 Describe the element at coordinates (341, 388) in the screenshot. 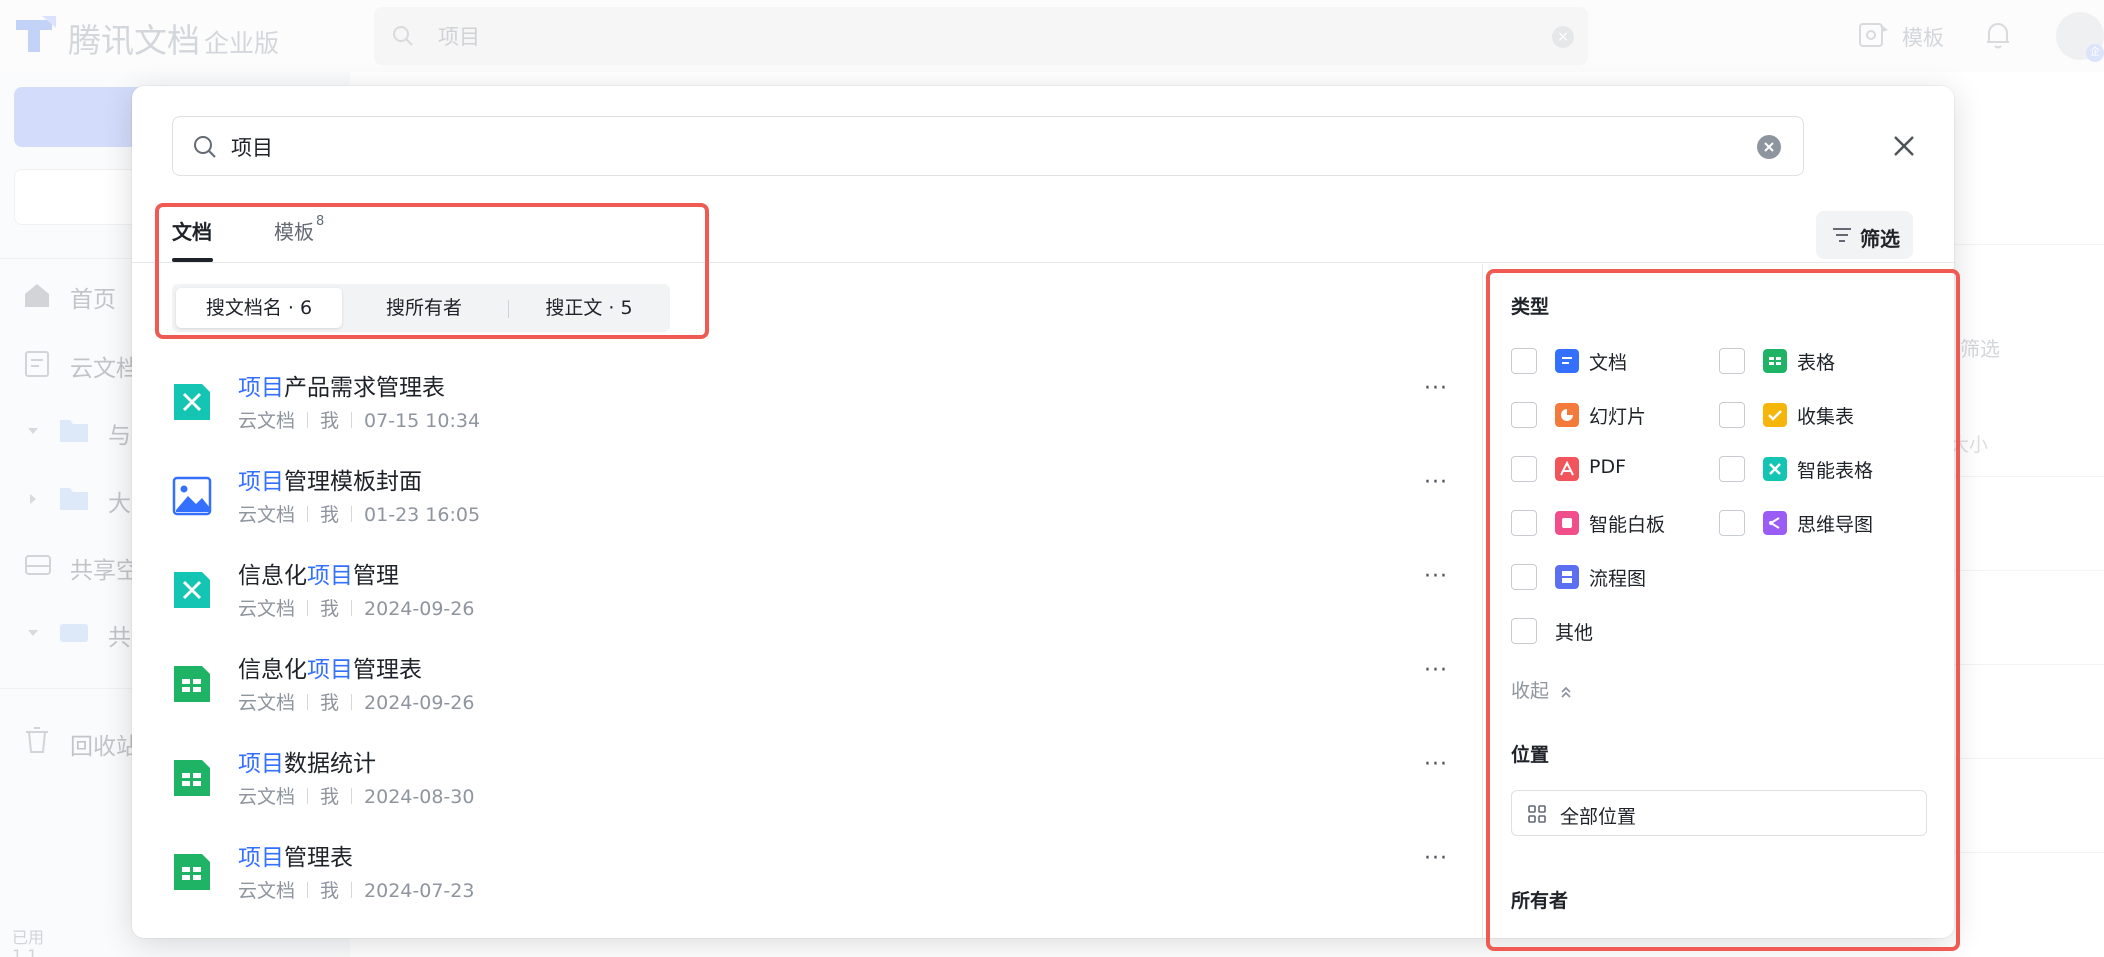

I see `result-title: 项目产品需求管理表` at that location.